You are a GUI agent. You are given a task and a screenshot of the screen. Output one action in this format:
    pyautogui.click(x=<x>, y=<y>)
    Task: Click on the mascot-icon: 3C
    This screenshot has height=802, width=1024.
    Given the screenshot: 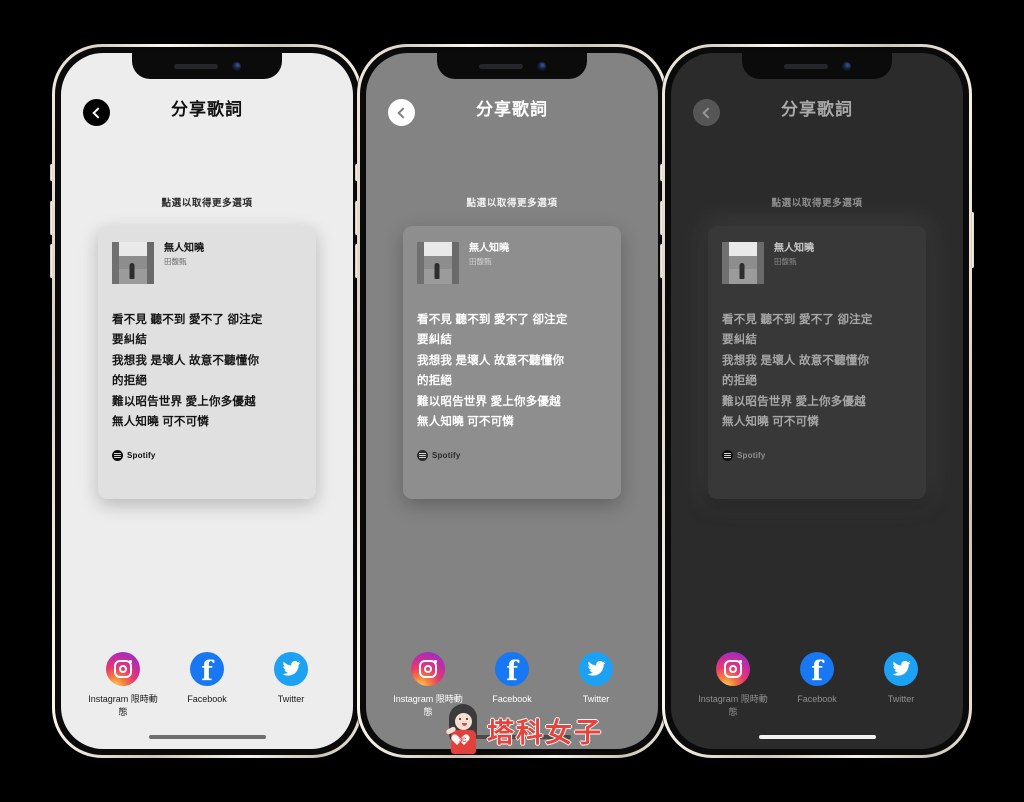 What is the action you would take?
    pyautogui.click(x=463, y=730)
    